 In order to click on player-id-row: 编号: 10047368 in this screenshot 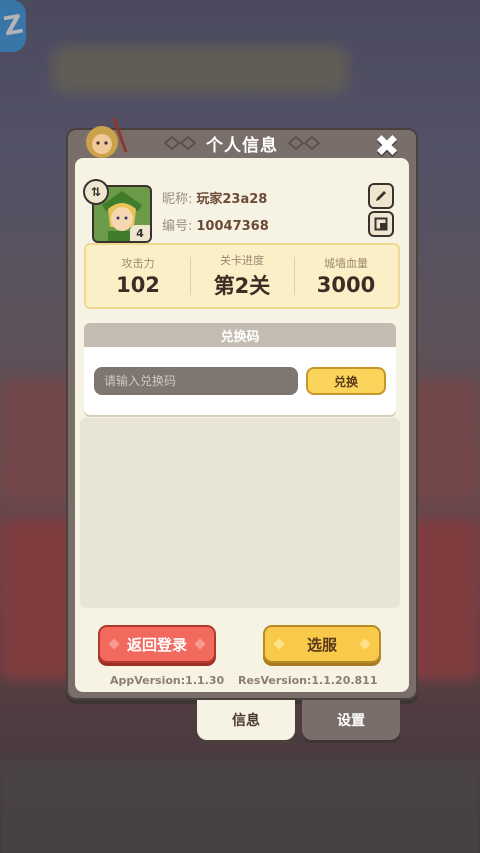, I will do `click(215, 224)`.